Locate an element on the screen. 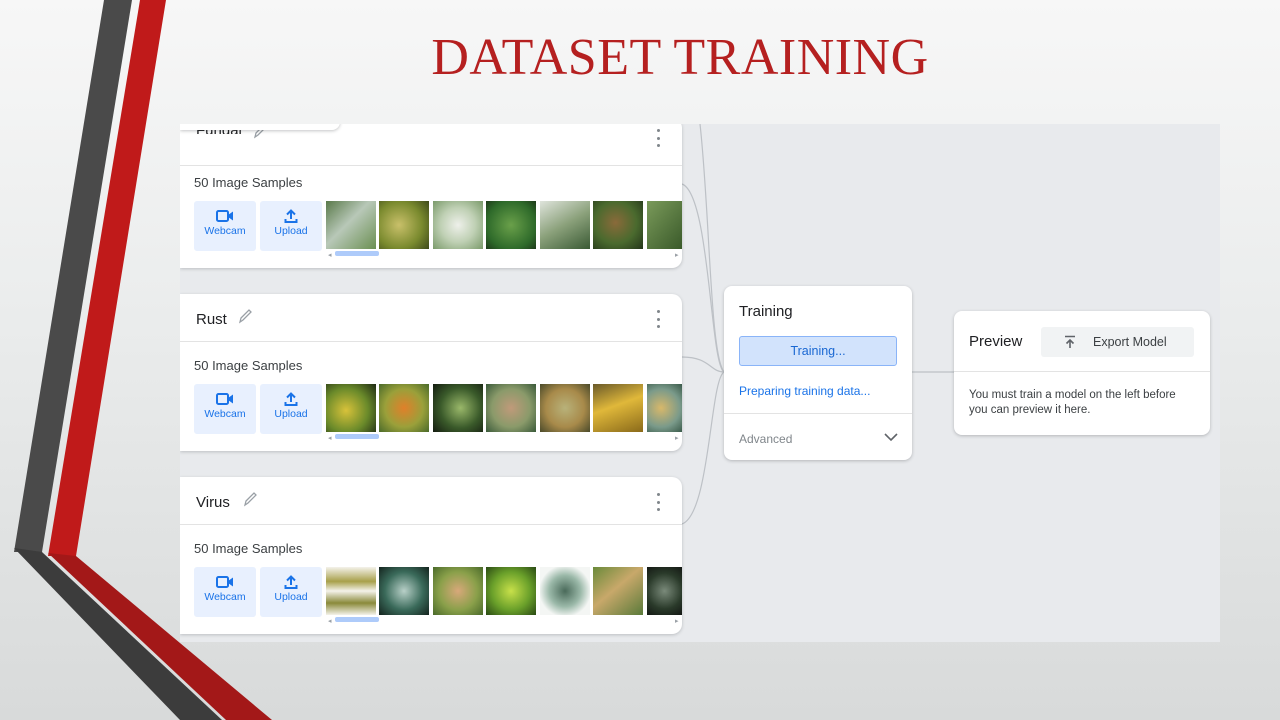  export-icon is located at coordinates (1070, 341).